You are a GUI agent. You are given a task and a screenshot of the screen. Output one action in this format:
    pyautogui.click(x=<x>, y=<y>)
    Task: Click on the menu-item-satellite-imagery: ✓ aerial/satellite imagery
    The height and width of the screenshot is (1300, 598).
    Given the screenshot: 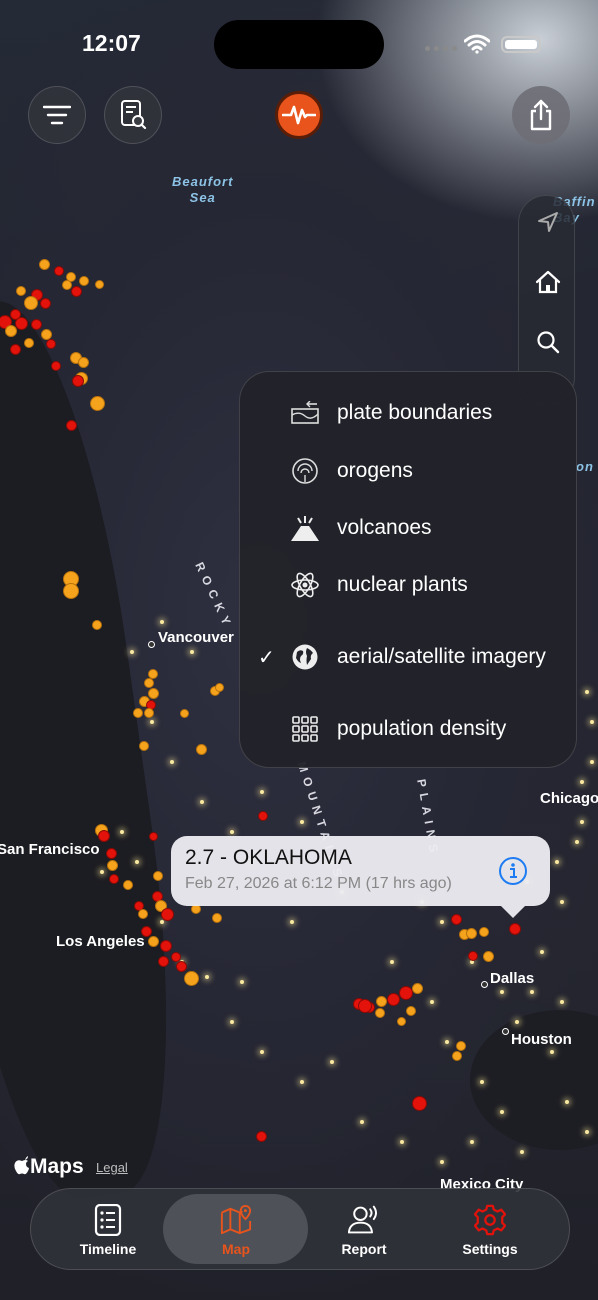 What is the action you would take?
    pyautogui.click(x=409, y=657)
    